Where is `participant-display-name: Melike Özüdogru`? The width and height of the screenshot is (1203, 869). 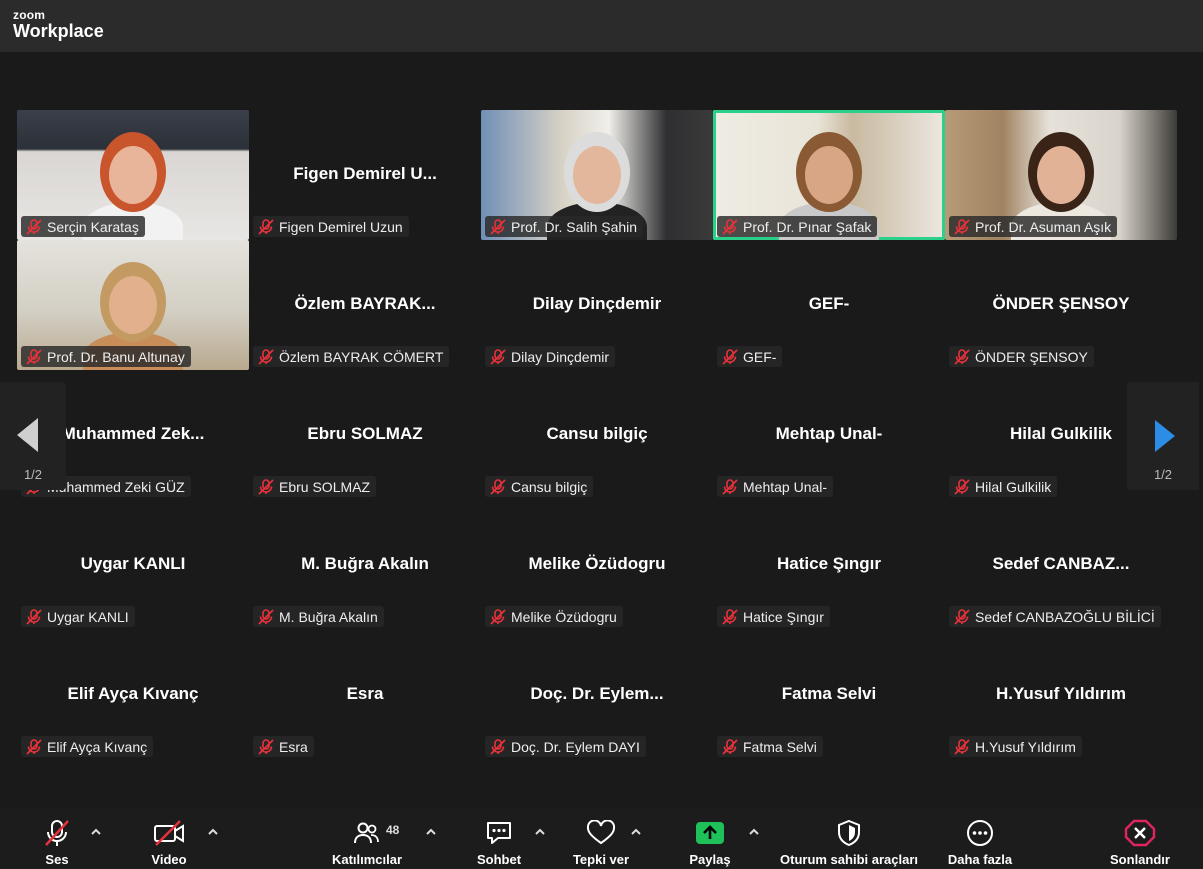
participant-display-name: Melike Özüdogru is located at coordinates (597, 563).